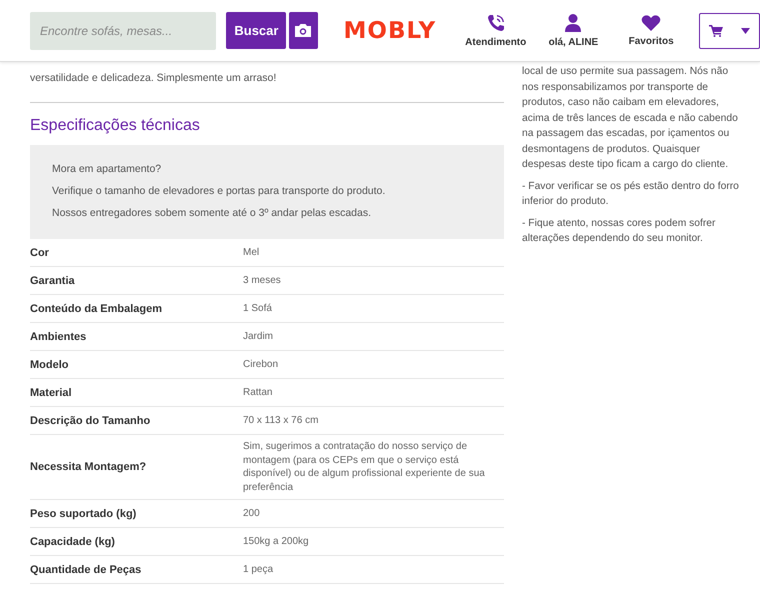 The image size is (760, 612). I want to click on search-button: Buscar, so click(256, 30).